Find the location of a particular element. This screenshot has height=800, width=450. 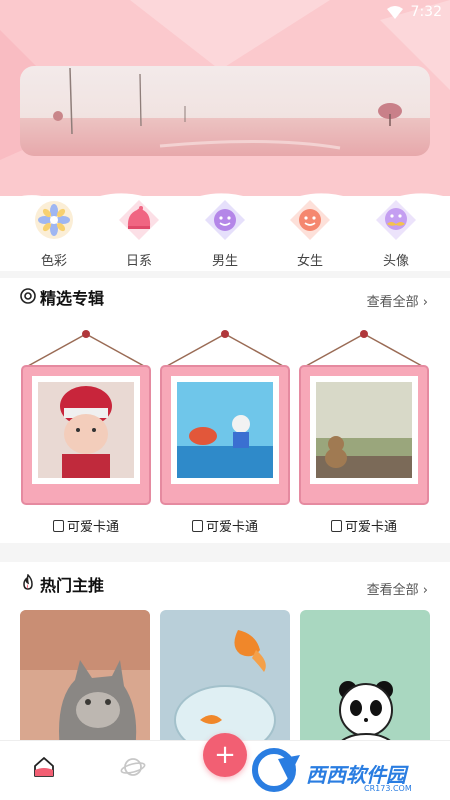

category-color: 色彩 is located at coordinates (54, 234).